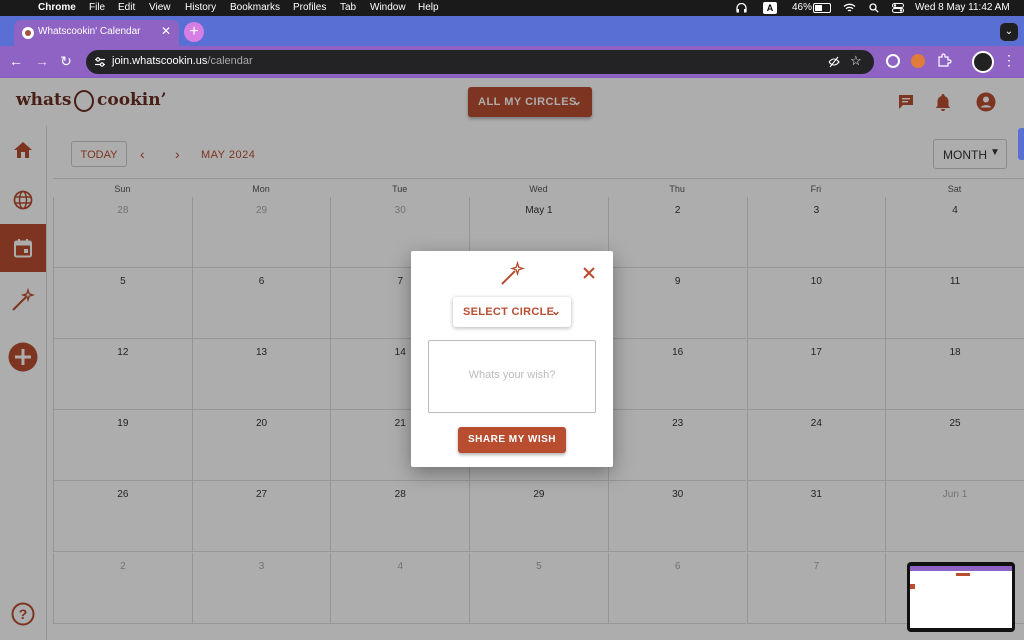 This screenshot has width=1024, height=640. What do you see at coordinates (893, 61) in the screenshot?
I see `extension-grammarly-icon` at bounding box center [893, 61].